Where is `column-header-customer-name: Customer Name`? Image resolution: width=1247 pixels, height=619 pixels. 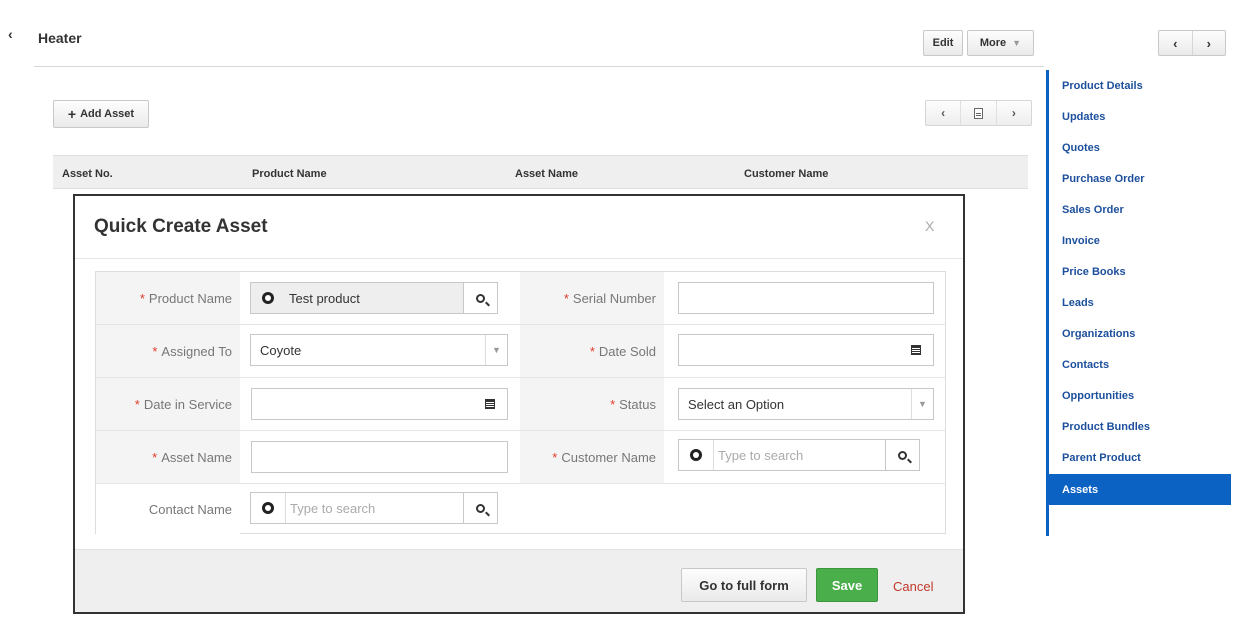
column-header-customer-name: Customer Name is located at coordinates (786, 174).